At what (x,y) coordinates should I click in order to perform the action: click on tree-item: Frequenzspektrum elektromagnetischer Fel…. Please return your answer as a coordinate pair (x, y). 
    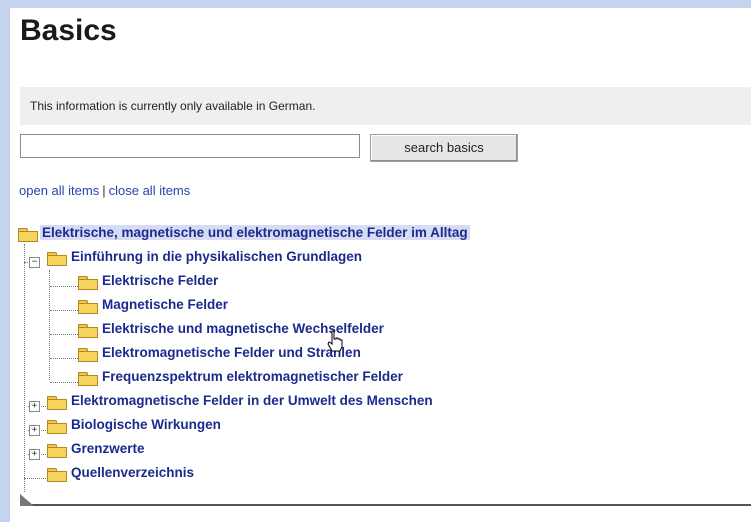
    Looking at the image, I should click on (240, 377).